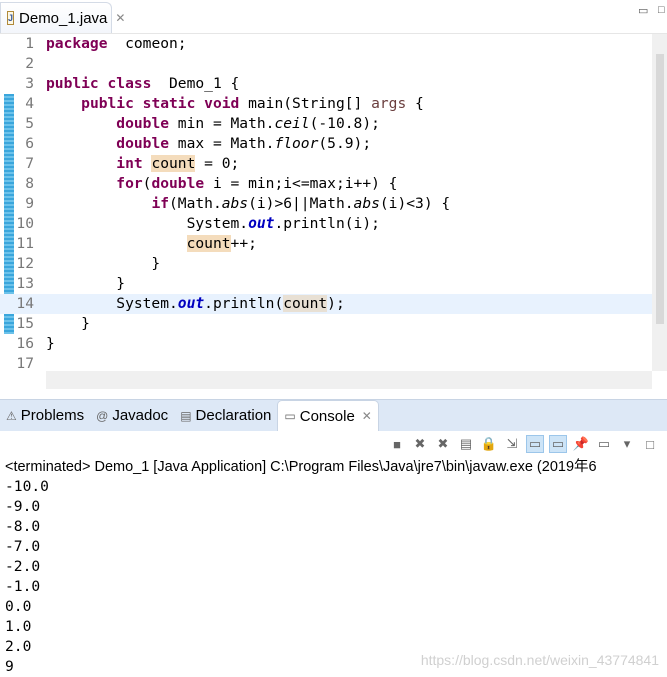 The image size is (667, 677). I want to click on console-toolbar: ■ ✖ ✖ ▤ 🔒 ⇲ ▭ ▭ 📌 ▭ ▾ □, so click(333, 444).